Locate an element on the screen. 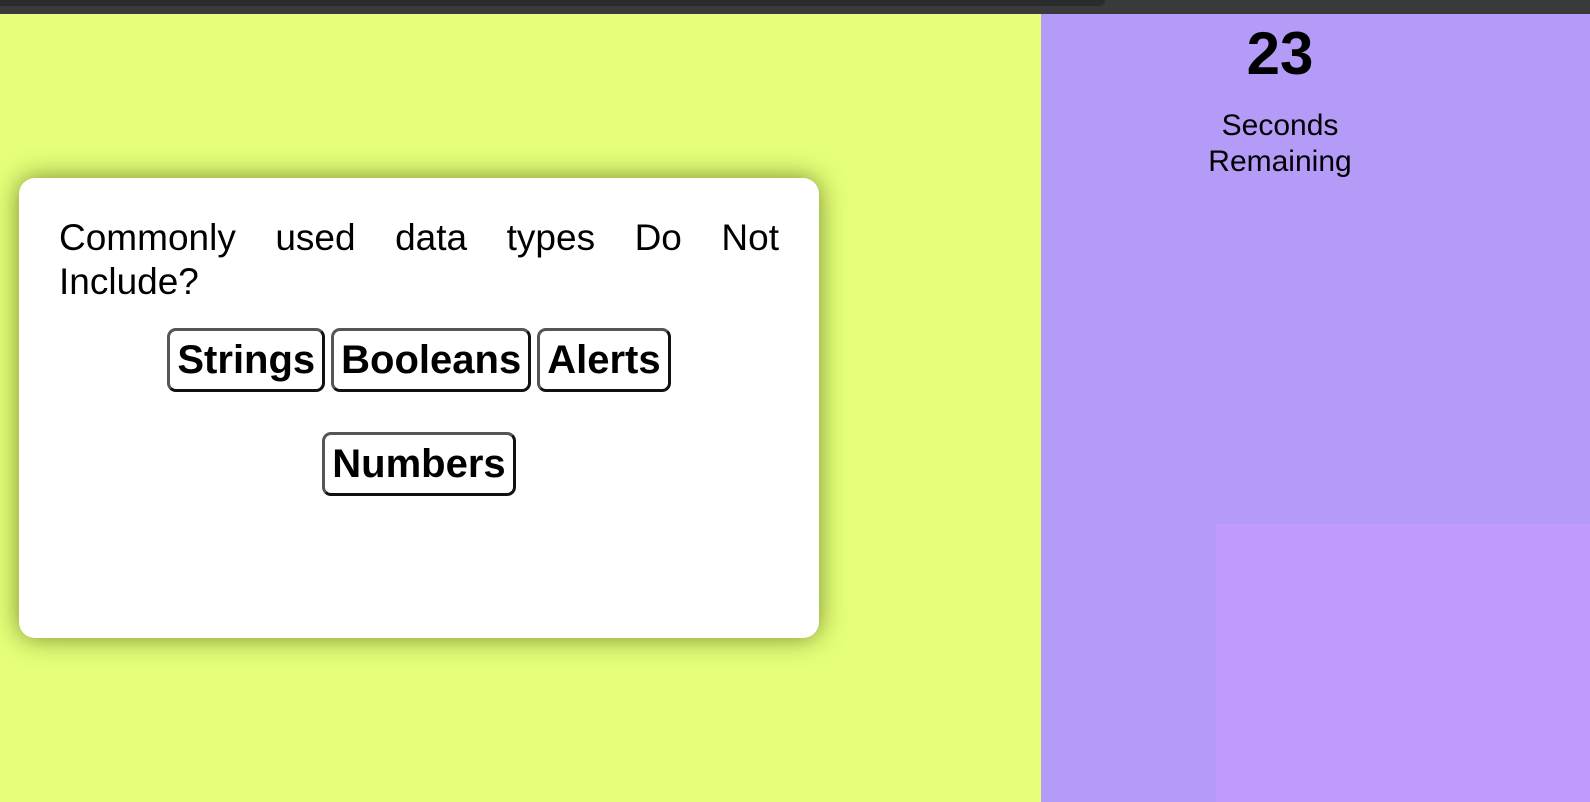 The height and width of the screenshot is (802, 1590). browser-top-bar is located at coordinates (795, 7).